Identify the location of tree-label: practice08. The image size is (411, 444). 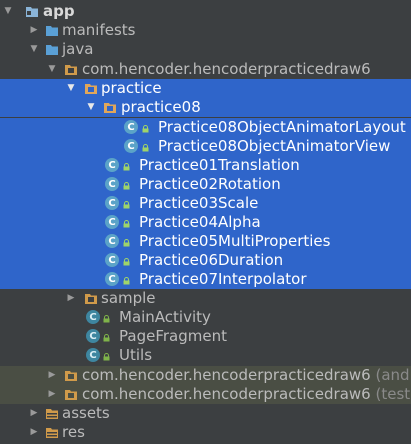
(161, 107).